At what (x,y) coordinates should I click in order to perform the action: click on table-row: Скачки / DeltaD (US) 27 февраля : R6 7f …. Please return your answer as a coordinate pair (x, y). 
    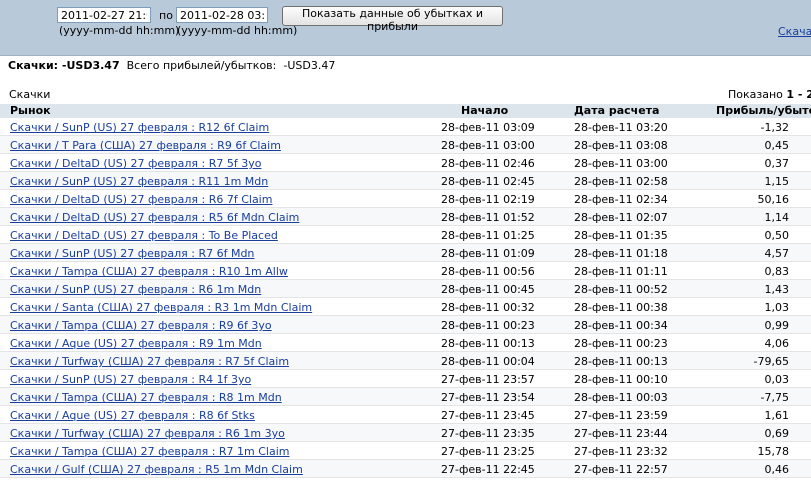
    Looking at the image, I should click on (405, 199).